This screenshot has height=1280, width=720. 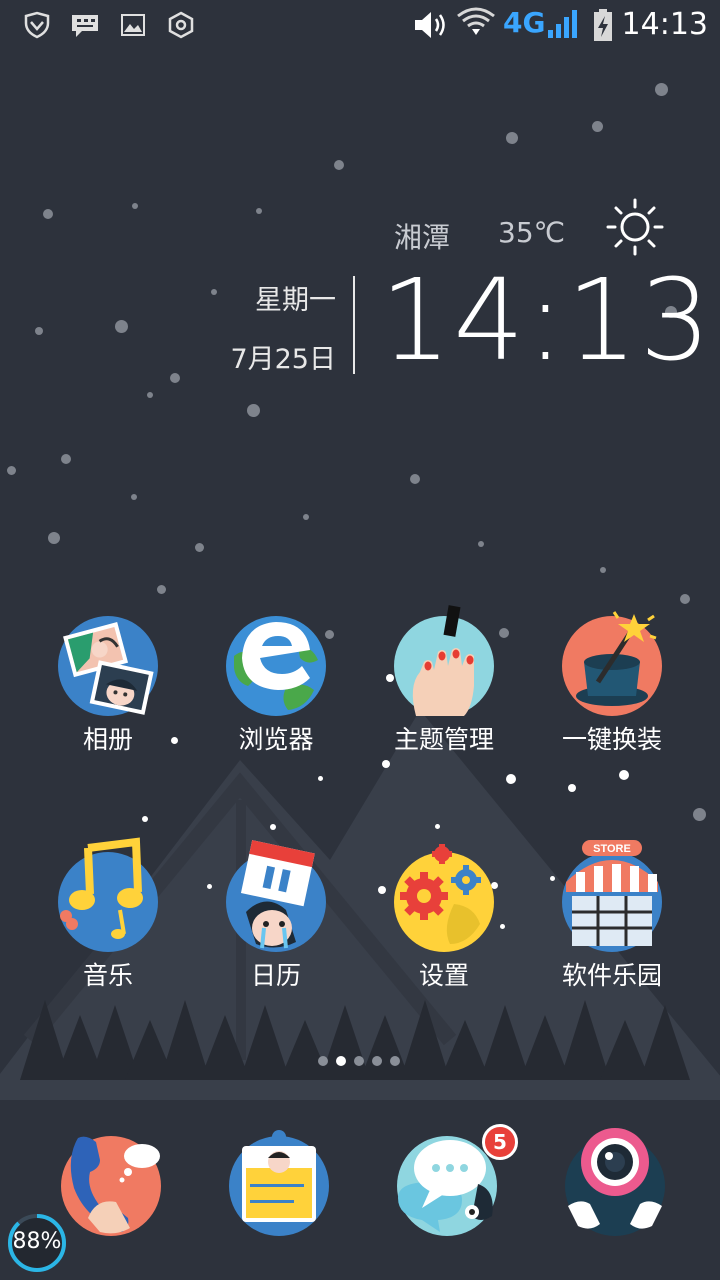 What do you see at coordinates (611, 739) in the screenshot?
I see `app-label: 一键换装` at bounding box center [611, 739].